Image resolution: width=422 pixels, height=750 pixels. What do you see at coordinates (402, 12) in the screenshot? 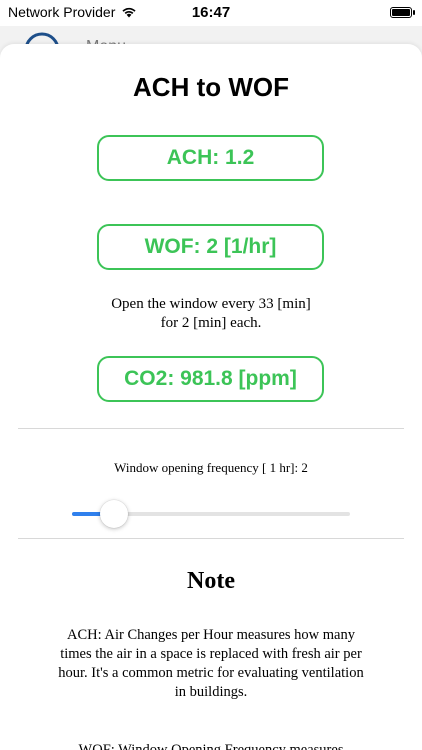
I see `battery-icon` at bounding box center [402, 12].